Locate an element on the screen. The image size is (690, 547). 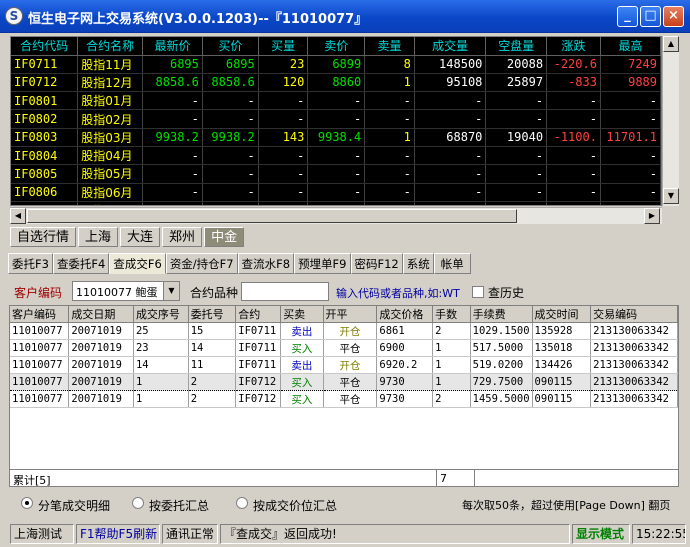
quote-col-header: 卖量 is located at coordinates (389, 46).